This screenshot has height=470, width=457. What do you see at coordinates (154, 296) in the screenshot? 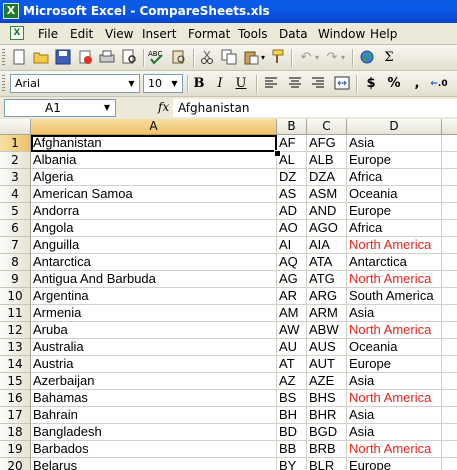
I see `cell-country: Argentina` at bounding box center [154, 296].